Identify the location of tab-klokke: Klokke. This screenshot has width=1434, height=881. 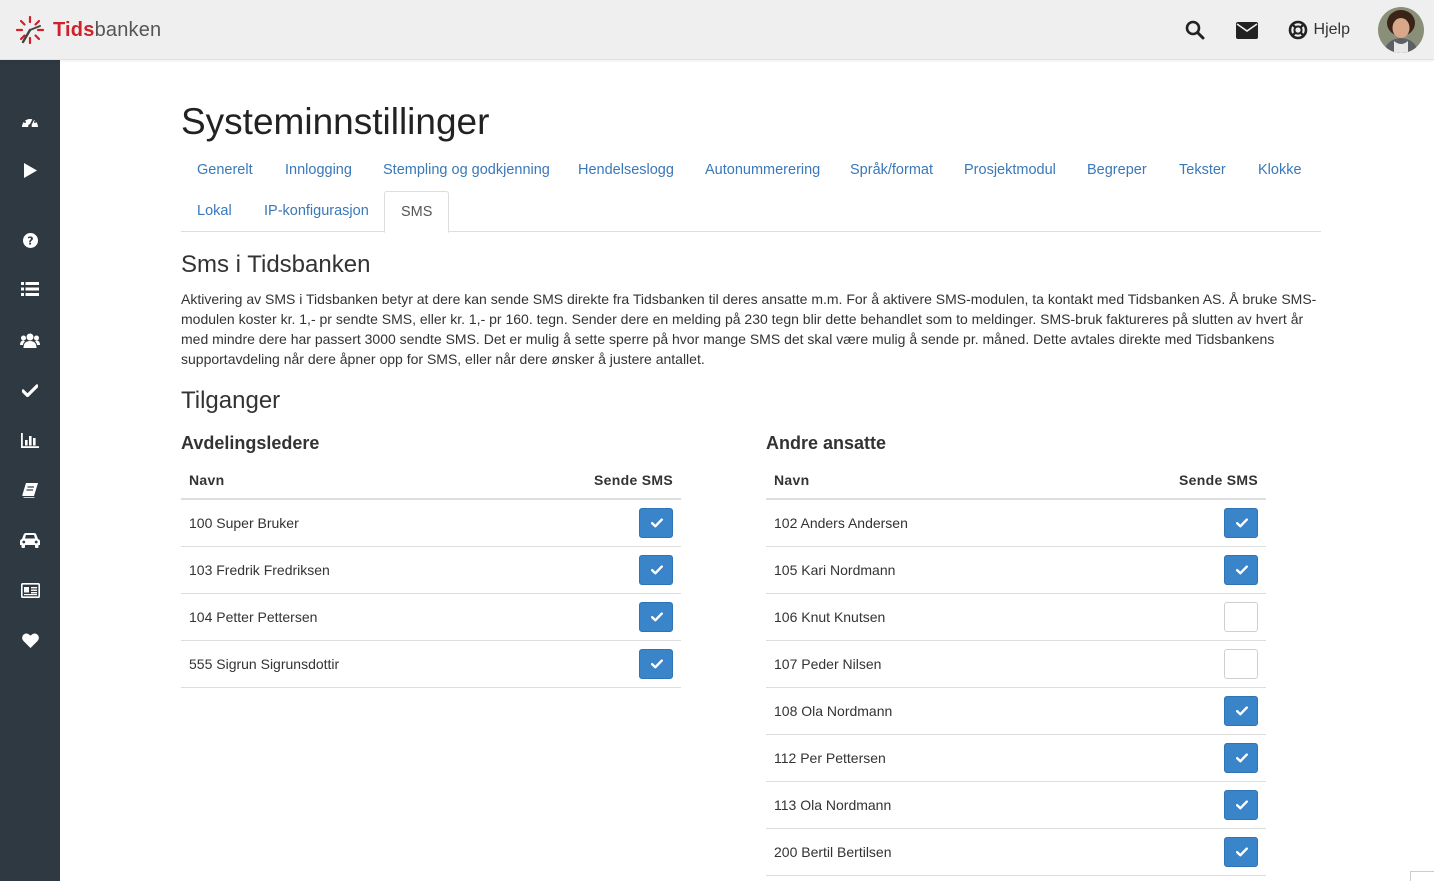
(1280, 170).